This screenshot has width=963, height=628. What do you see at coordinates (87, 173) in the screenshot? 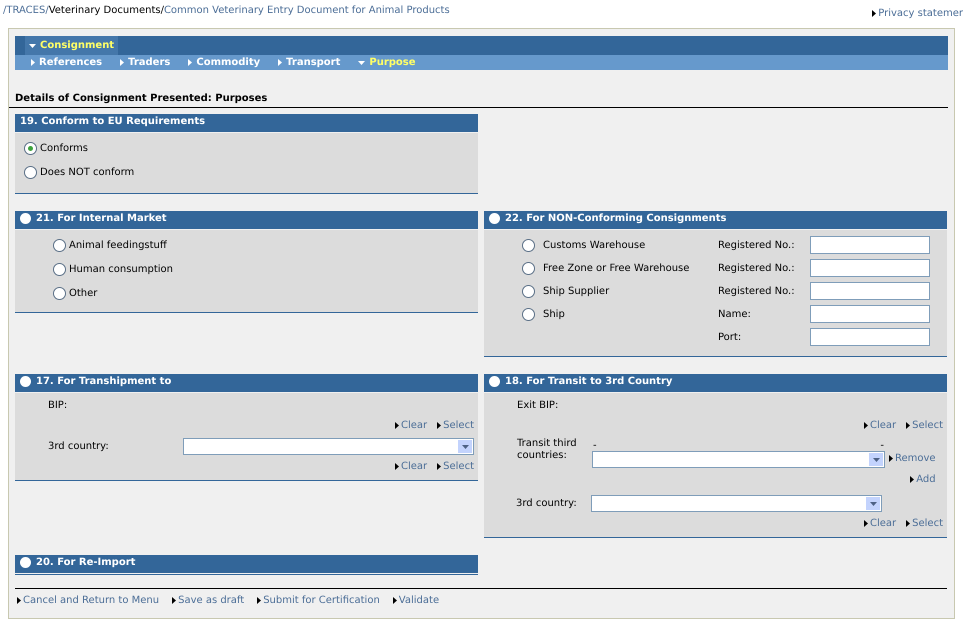
I see `option-label: Does NOT conform` at bounding box center [87, 173].